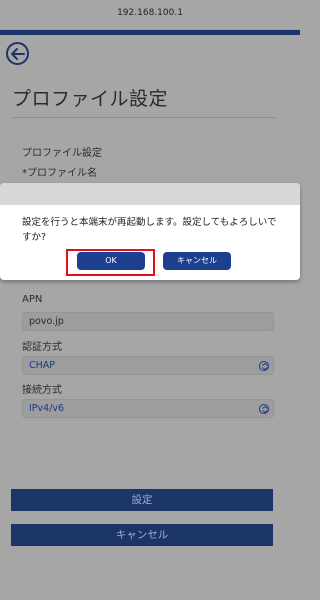 The height and width of the screenshot is (600, 320). What do you see at coordinates (150, 32) in the screenshot?
I see `header-stripe` at bounding box center [150, 32].